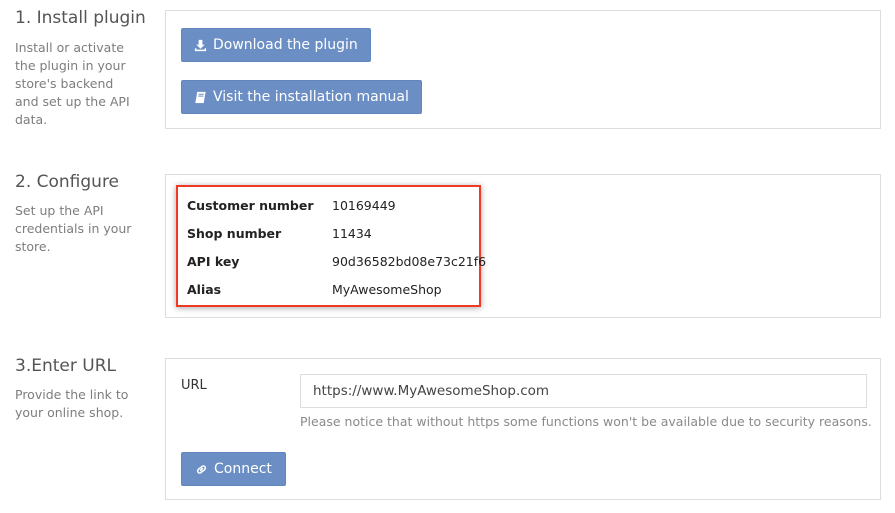 Image resolution: width=895 pixels, height=513 pixels. What do you see at coordinates (65, 366) in the screenshot?
I see `step-url-title: 3.Enter URL` at bounding box center [65, 366].